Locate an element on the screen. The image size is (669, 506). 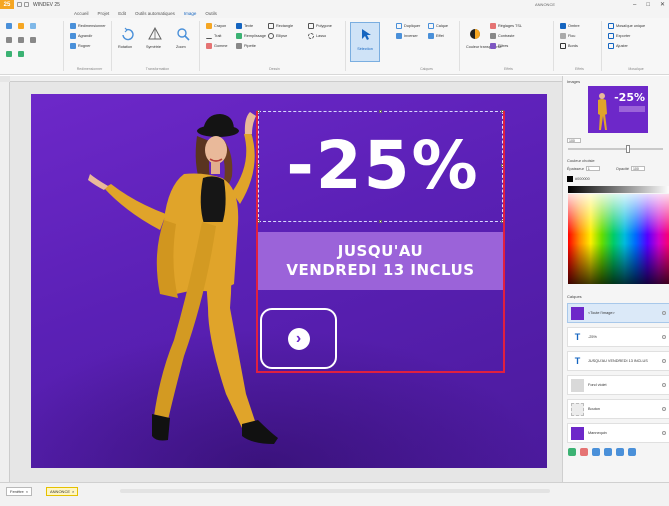
hex-value: #000000 is located at coordinates (582, 179).